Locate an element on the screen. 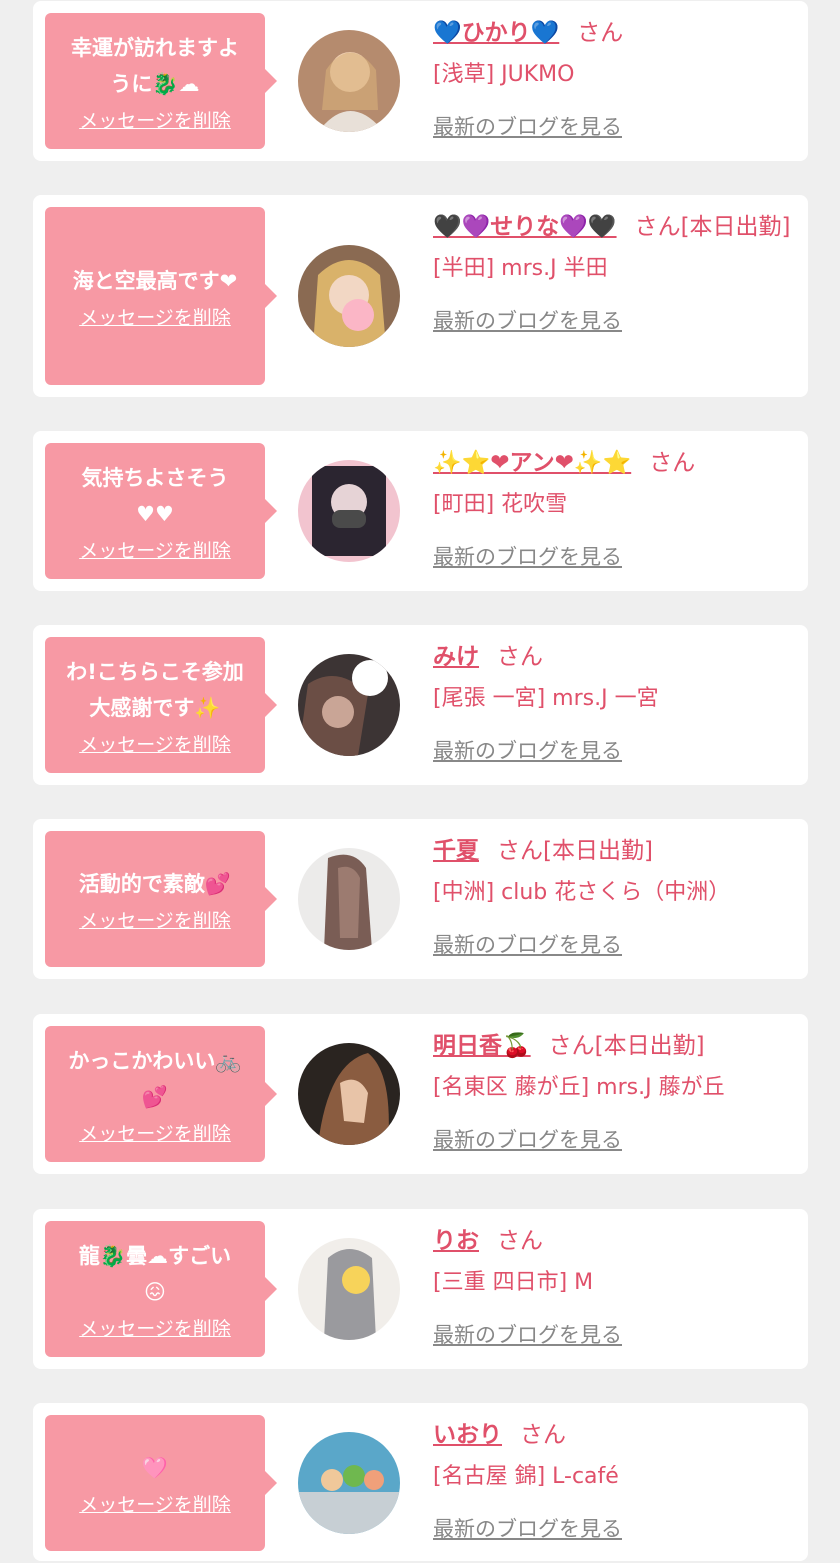 This screenshot has width=840, height=1563. name-line: 千夏 さん[本日出勤] is located at coordinates (615, 851).